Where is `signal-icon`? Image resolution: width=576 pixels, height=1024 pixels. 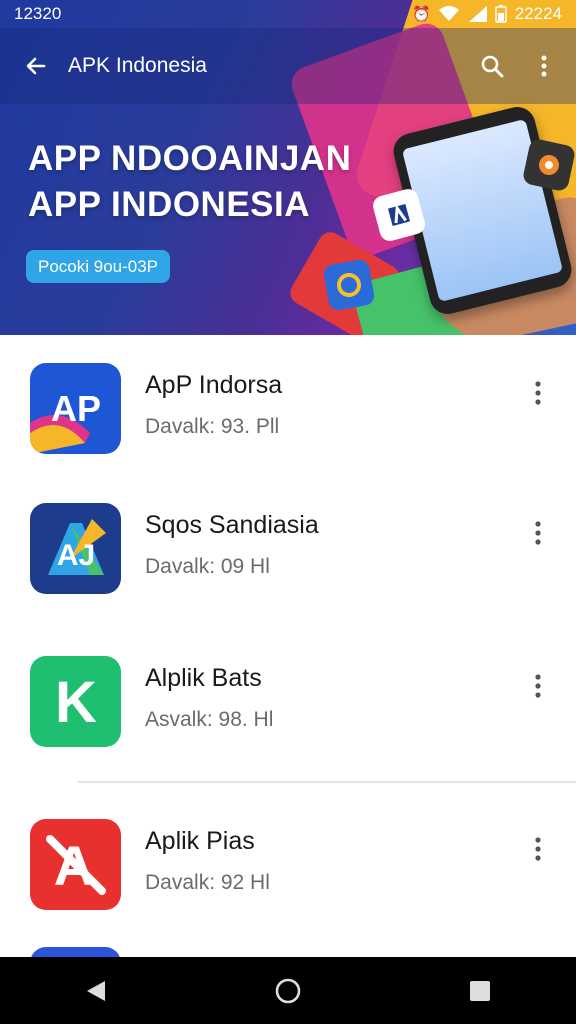
signal-icon is located at coordinates (477, 14).